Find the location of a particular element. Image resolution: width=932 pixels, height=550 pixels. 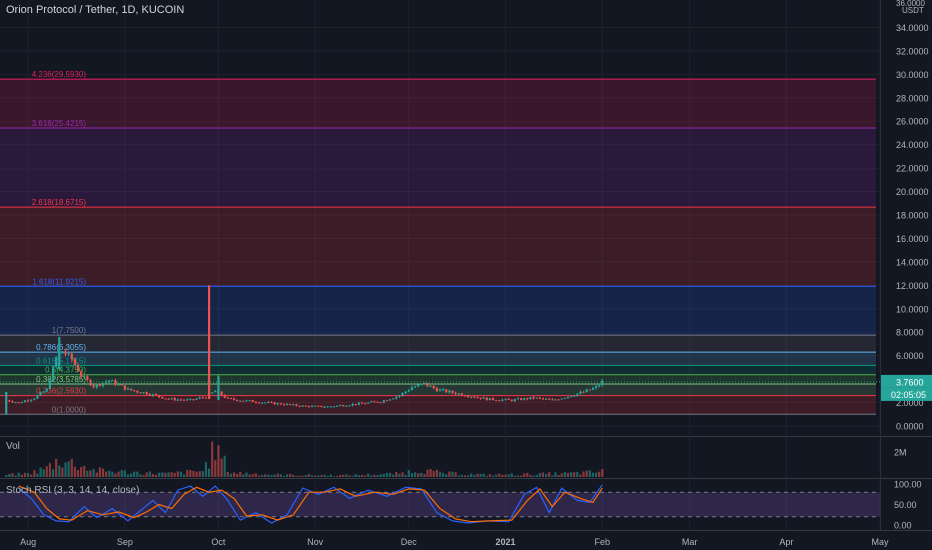

price-tick-label: 8.0000 is located at coordinates (910, 333).